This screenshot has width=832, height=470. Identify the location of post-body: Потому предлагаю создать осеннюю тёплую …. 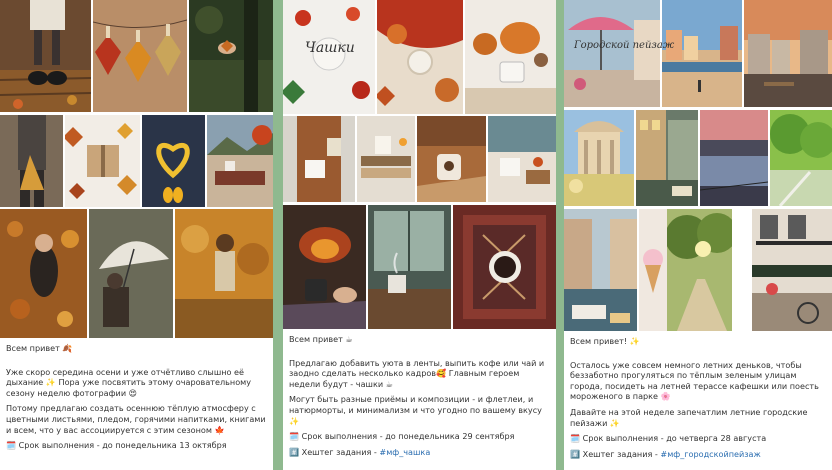
(136, 419).